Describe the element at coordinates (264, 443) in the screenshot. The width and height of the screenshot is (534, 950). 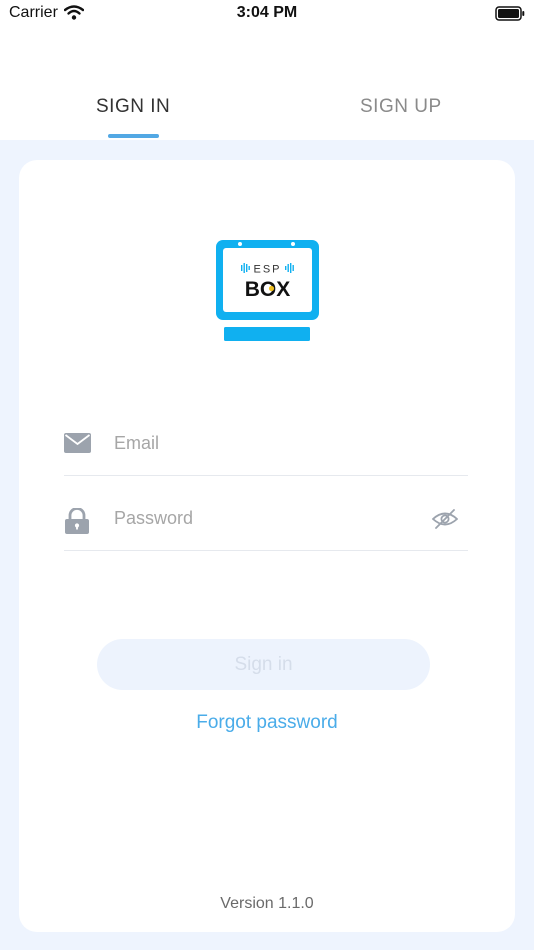
I see `email-input` at that location.